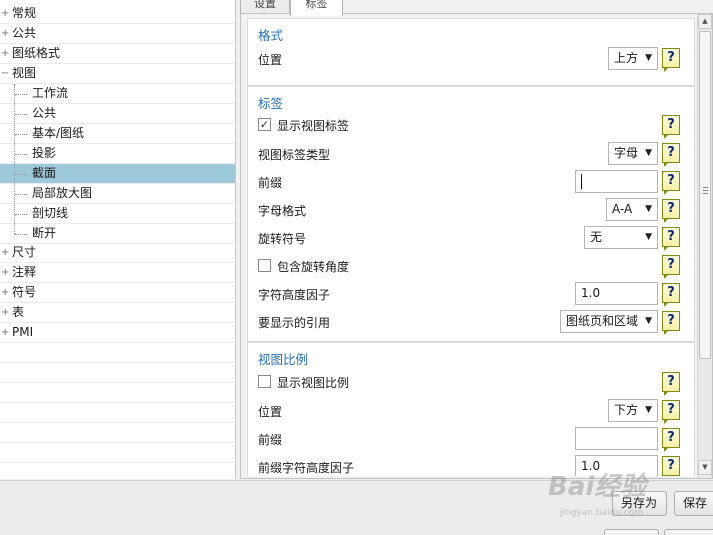 The height and width of the screenshot is (535, 713). What do you see at coordinates (62, 193) in the screenshot?
I see `tree-item-label: 局部放大图` at bounding box center [62, 193].